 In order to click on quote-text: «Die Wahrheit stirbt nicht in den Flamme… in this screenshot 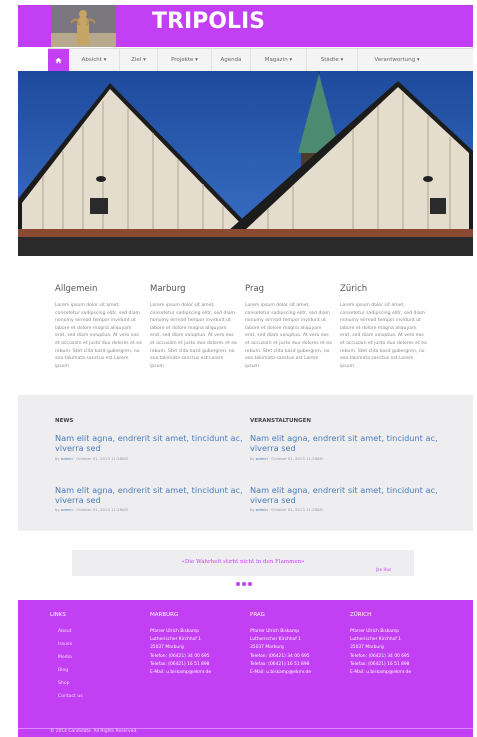, I will do `click(243, 562)`.